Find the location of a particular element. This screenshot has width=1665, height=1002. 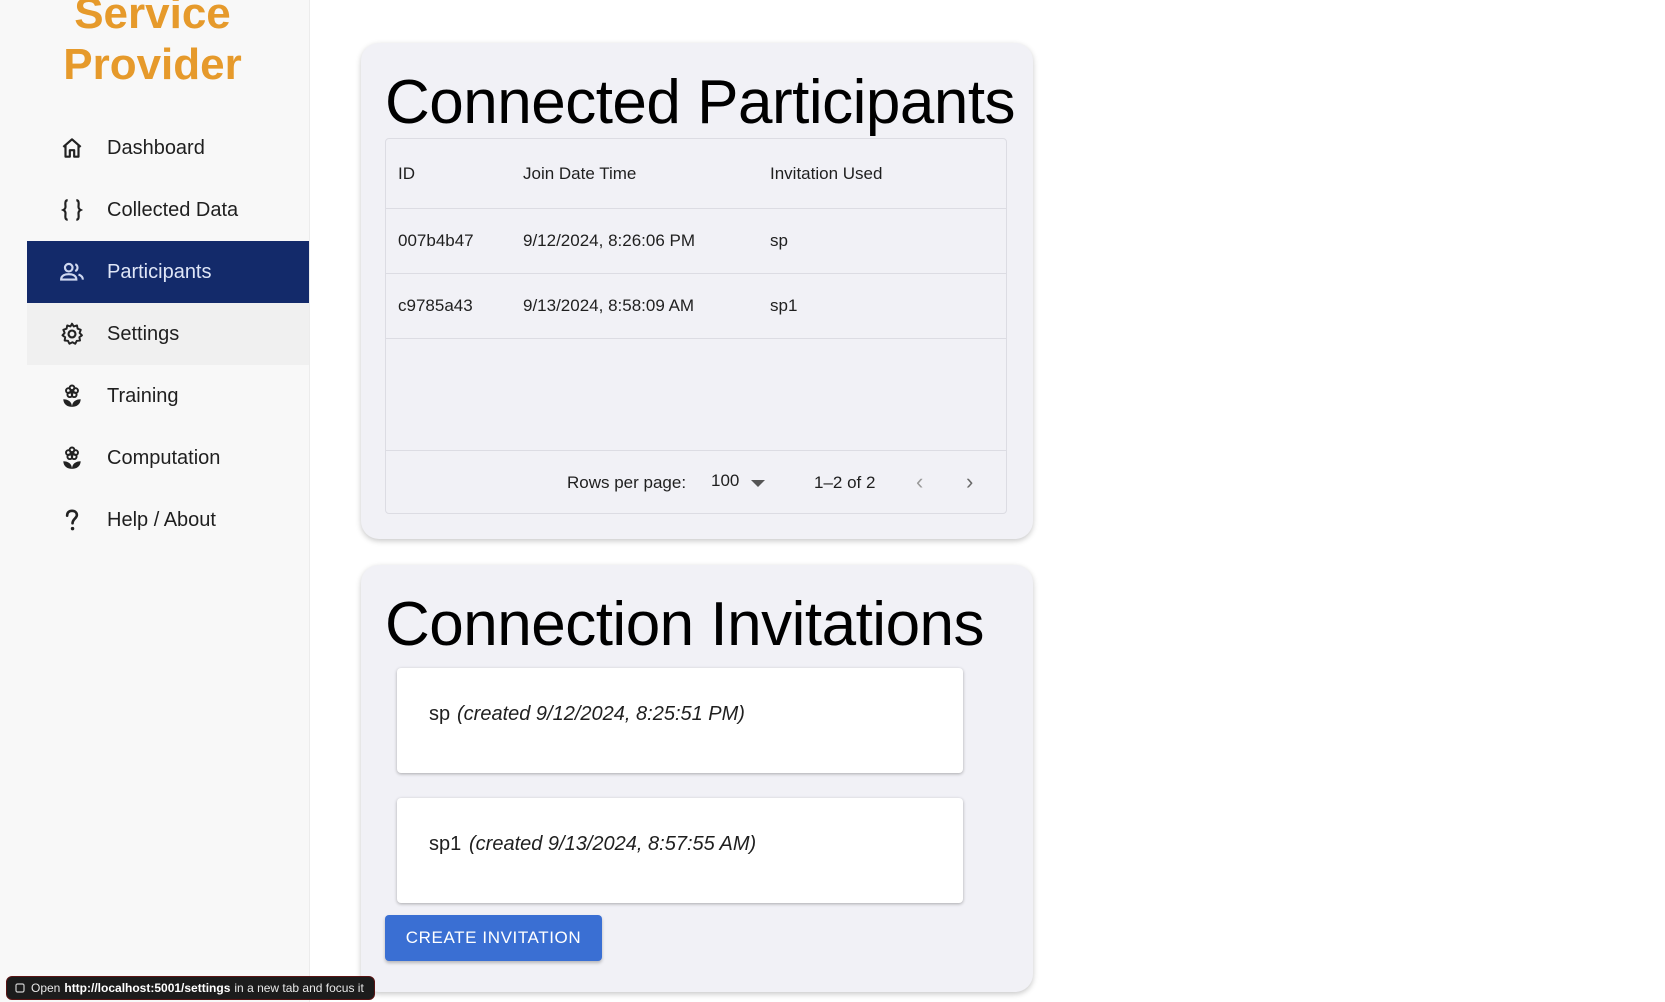

sidebar-item-settings: Settings is located at coordinates (168, 334).